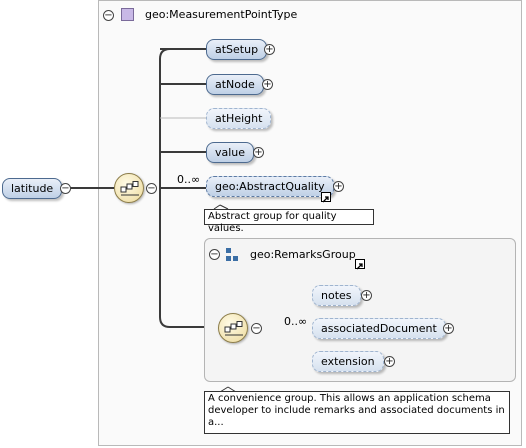 Image resolution: width=526 pixels, height=448 pixels. Describe the element at coordinates (289, 221) in the screenshot. I see `abstract-group-tooltip: Abstract group for quality values.` at that location.